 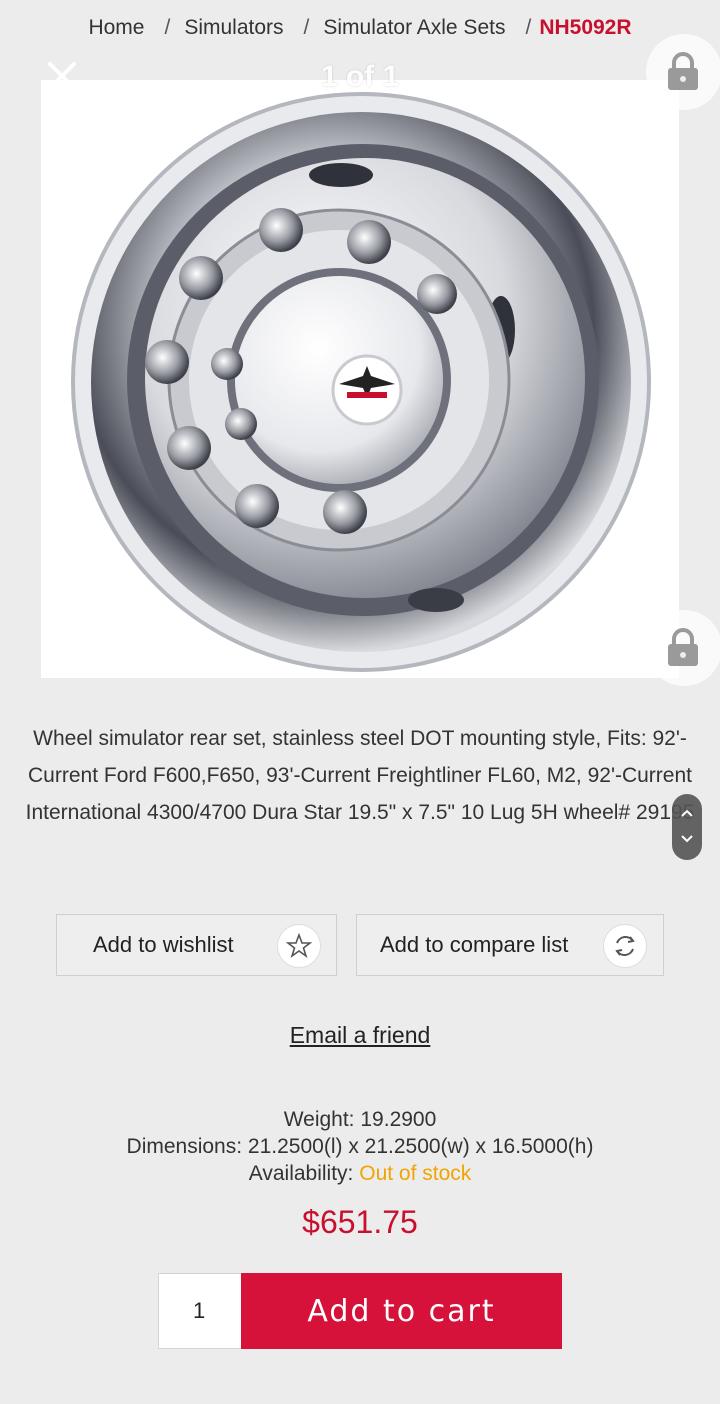 What do you see at coordinates (116, 28) in the screenshot?
I see `breadcrumb-home: Home` at bounding box center [116, 28].